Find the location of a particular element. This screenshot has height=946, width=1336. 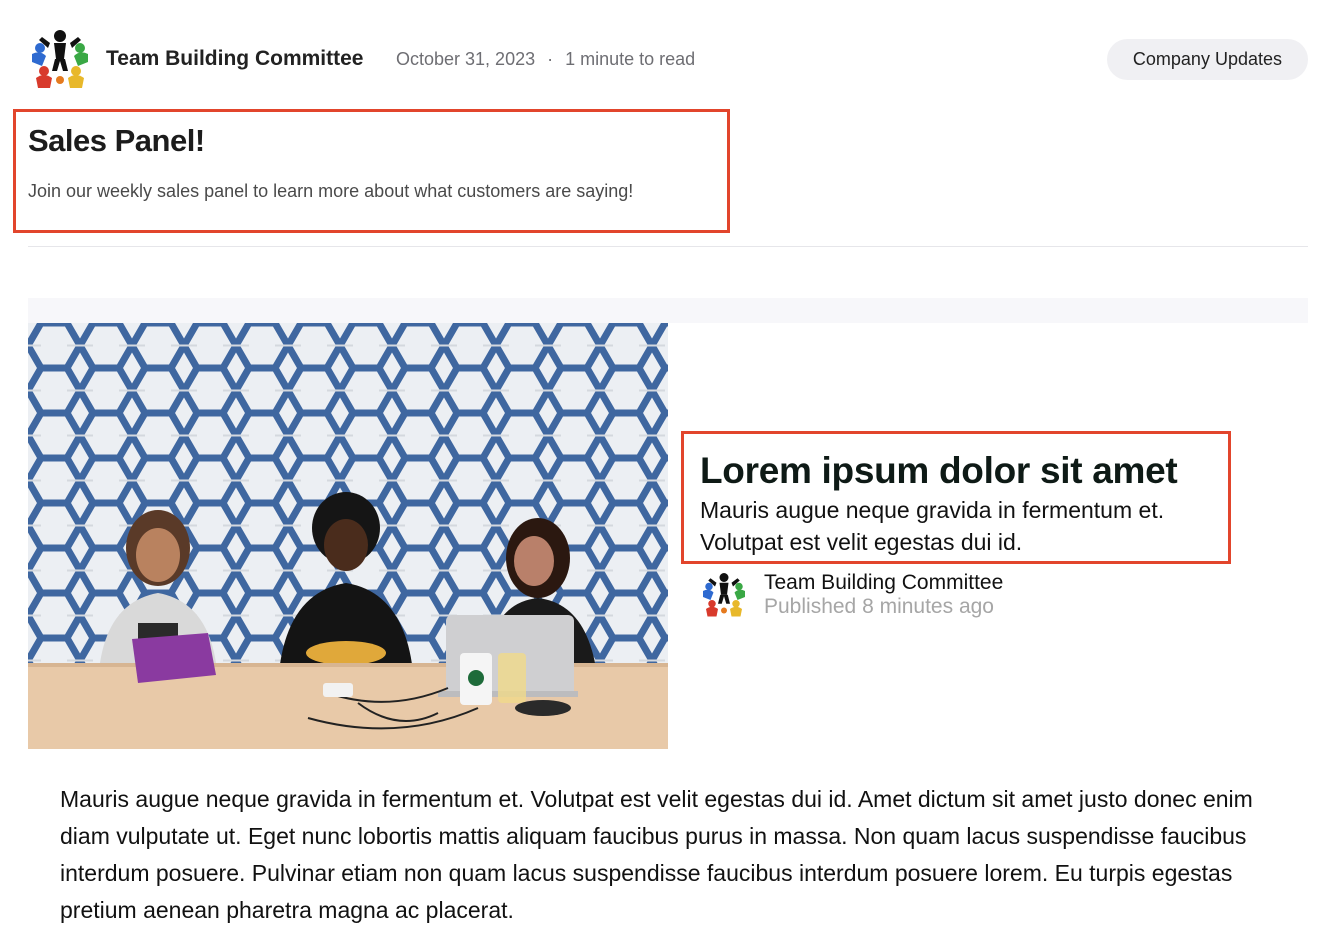

card-author: Team Building Committee is located at coordinates (883, 583).